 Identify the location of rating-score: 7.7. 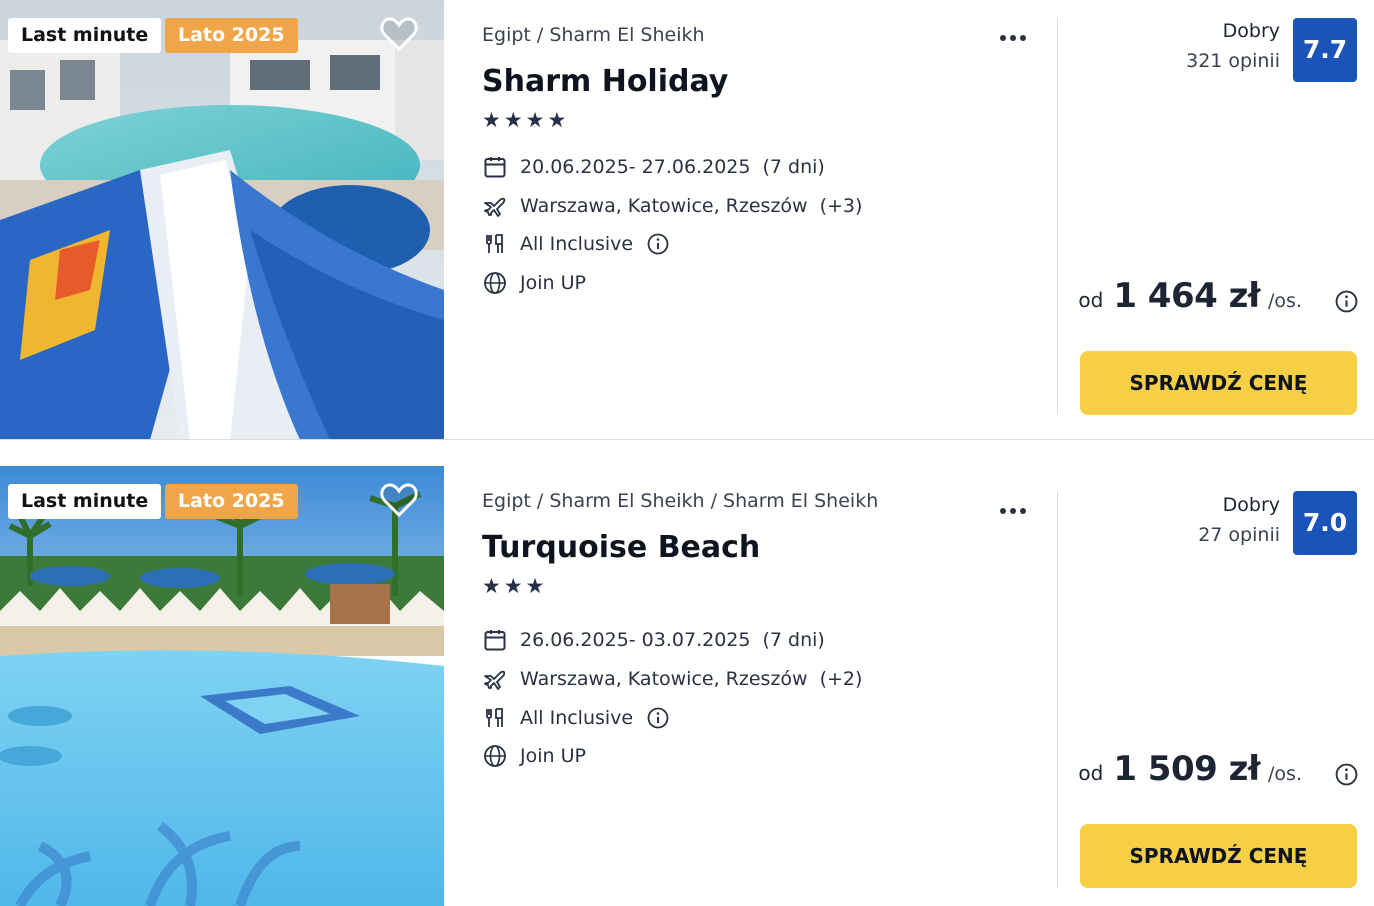
(1325, 50).